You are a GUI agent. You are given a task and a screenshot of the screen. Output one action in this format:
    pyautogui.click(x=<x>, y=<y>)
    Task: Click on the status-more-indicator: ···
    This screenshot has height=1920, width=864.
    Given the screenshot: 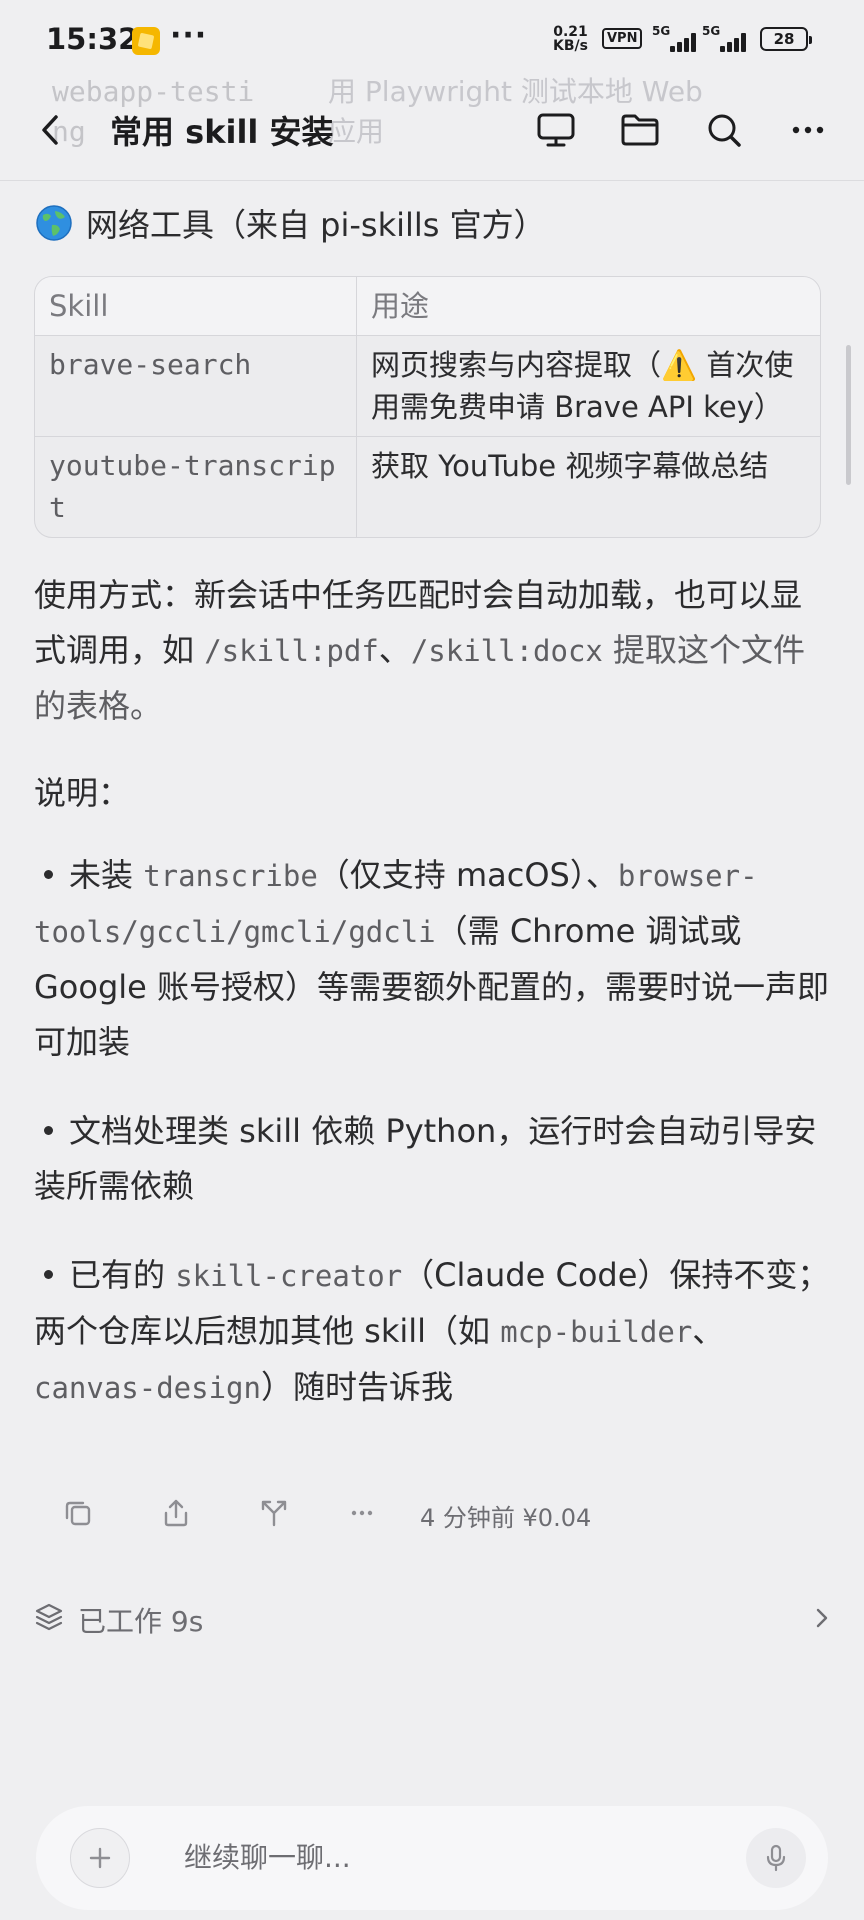 What is the action you would take?
    pyautogui.click(x=189, y=35)
    